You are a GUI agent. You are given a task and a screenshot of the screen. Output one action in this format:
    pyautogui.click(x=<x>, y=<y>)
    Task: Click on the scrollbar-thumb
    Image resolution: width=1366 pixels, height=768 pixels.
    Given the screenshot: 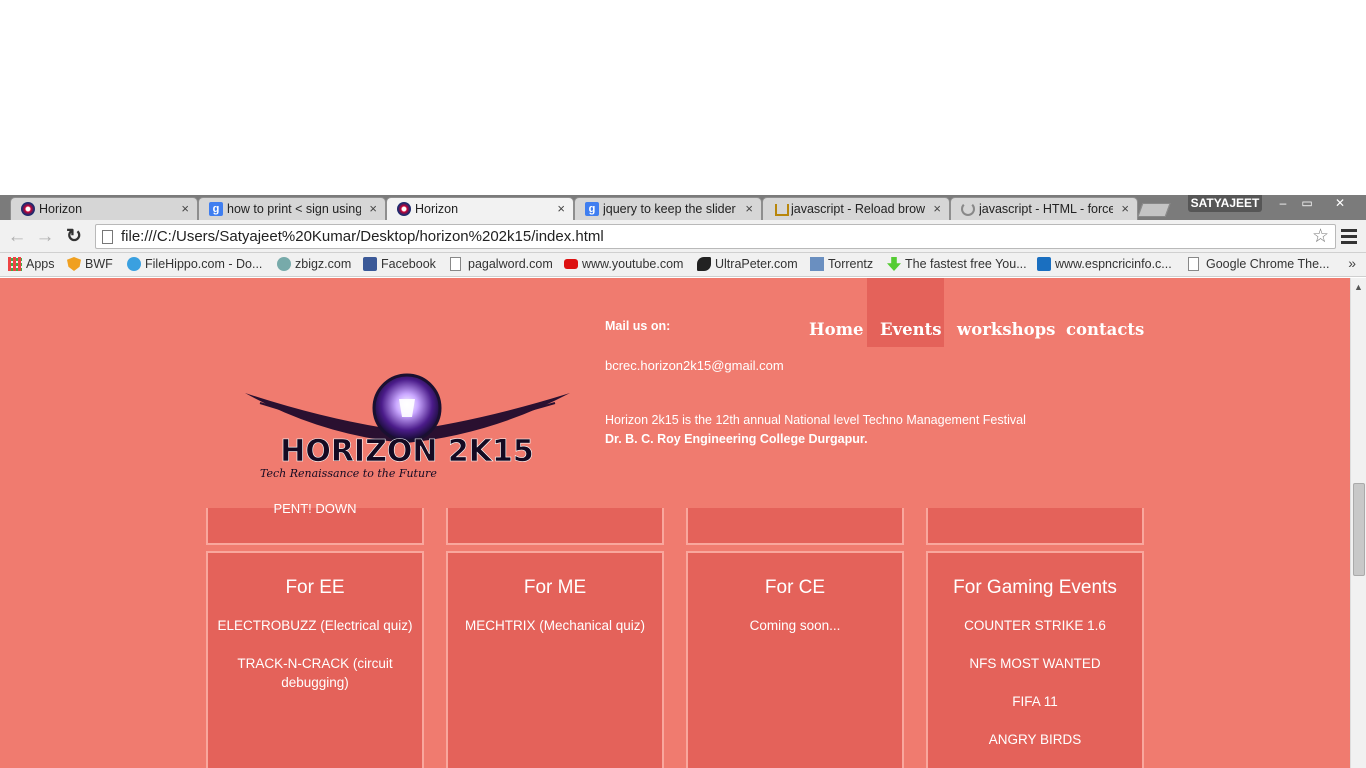 What is the action you would take?
    pyautogui.click(x=1359, y=529)
    